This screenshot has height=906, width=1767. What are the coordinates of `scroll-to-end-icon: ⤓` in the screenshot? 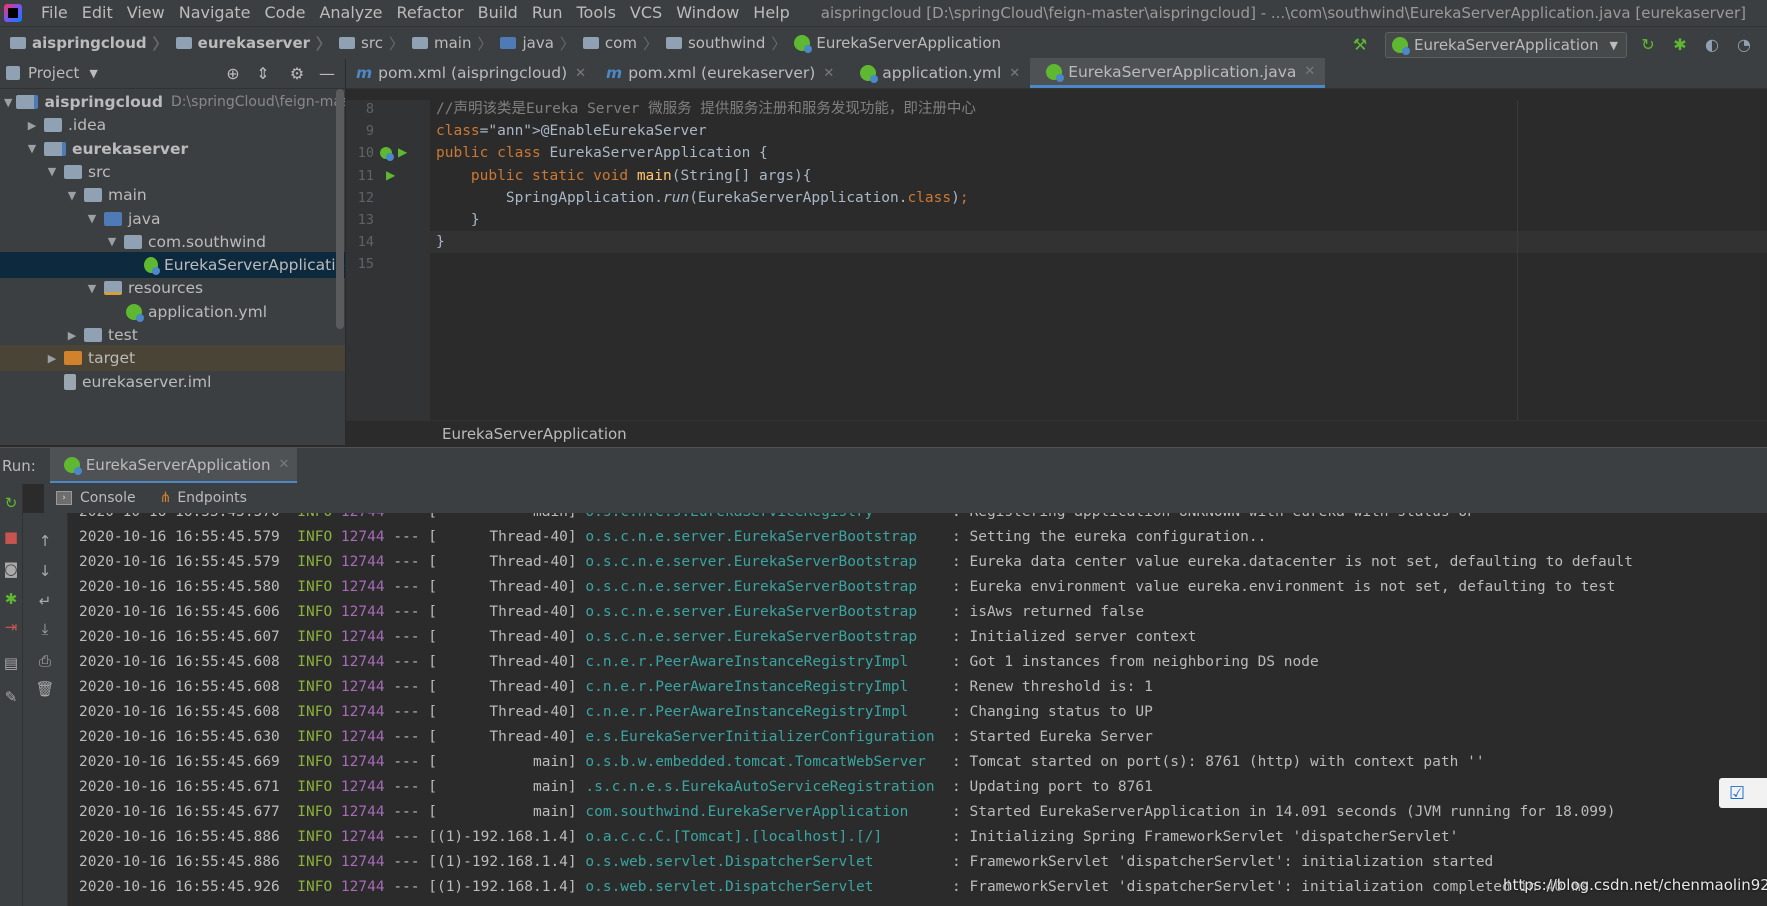 It's located at (45, 629).